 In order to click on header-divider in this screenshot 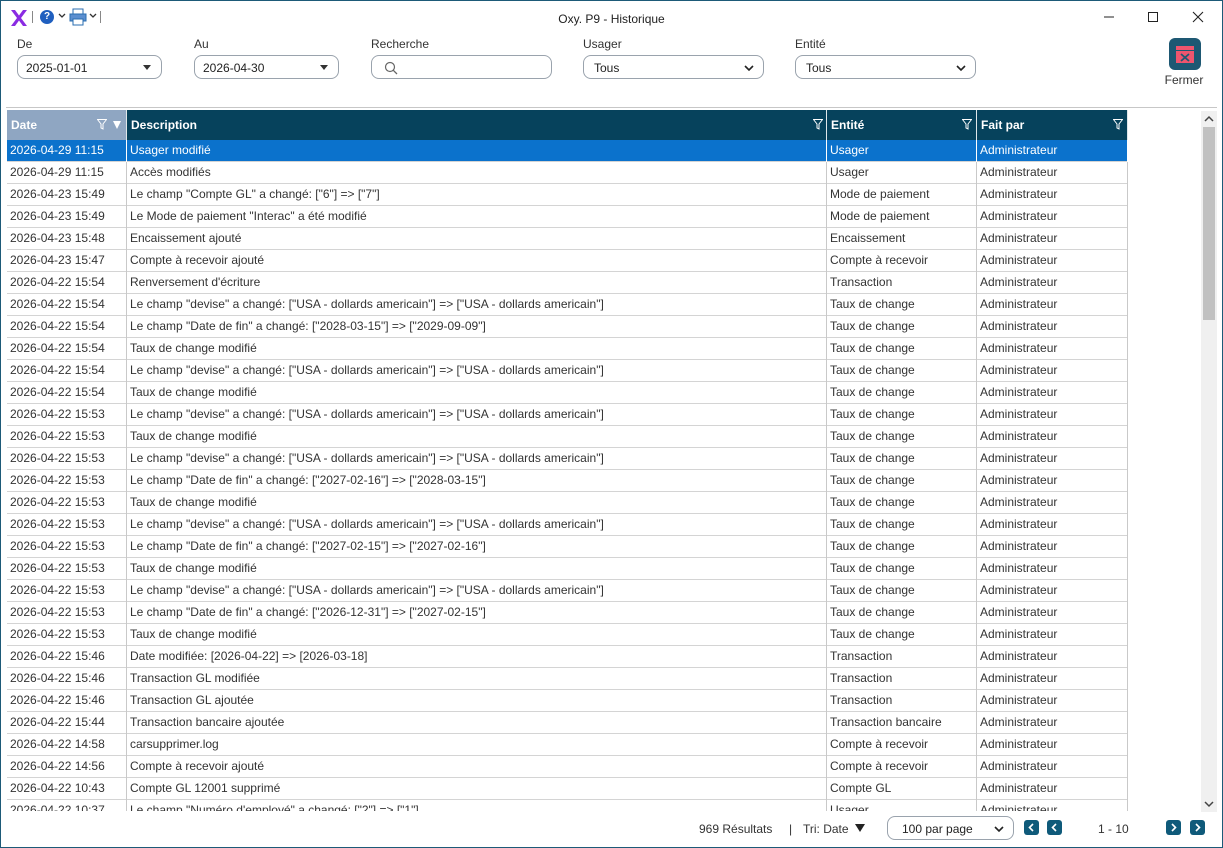, I will do `click(611, 107)`.